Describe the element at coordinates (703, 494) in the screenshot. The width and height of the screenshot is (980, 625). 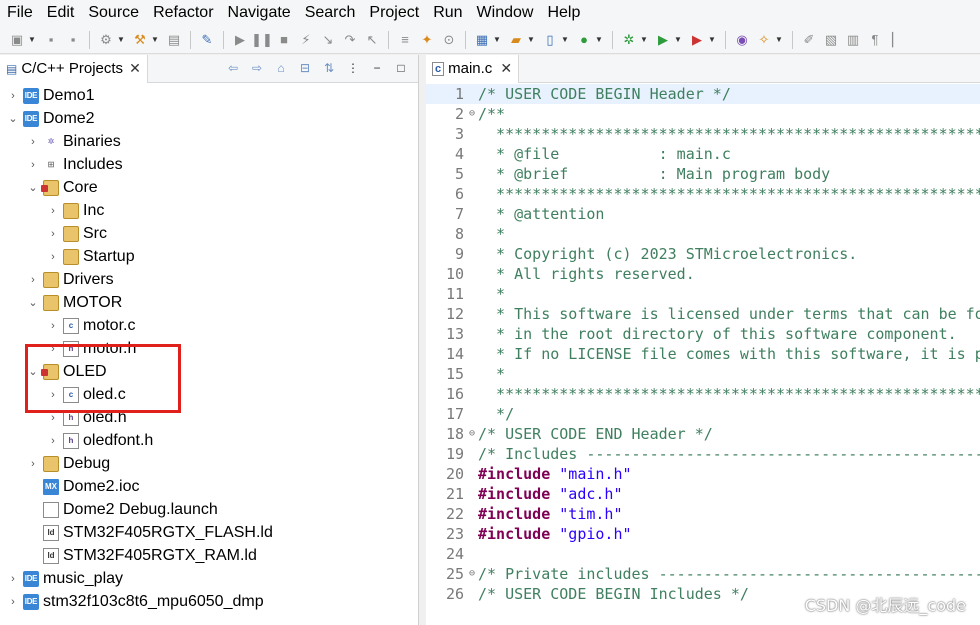
I see `code-line: 21 #include "adc.h"` at that location.